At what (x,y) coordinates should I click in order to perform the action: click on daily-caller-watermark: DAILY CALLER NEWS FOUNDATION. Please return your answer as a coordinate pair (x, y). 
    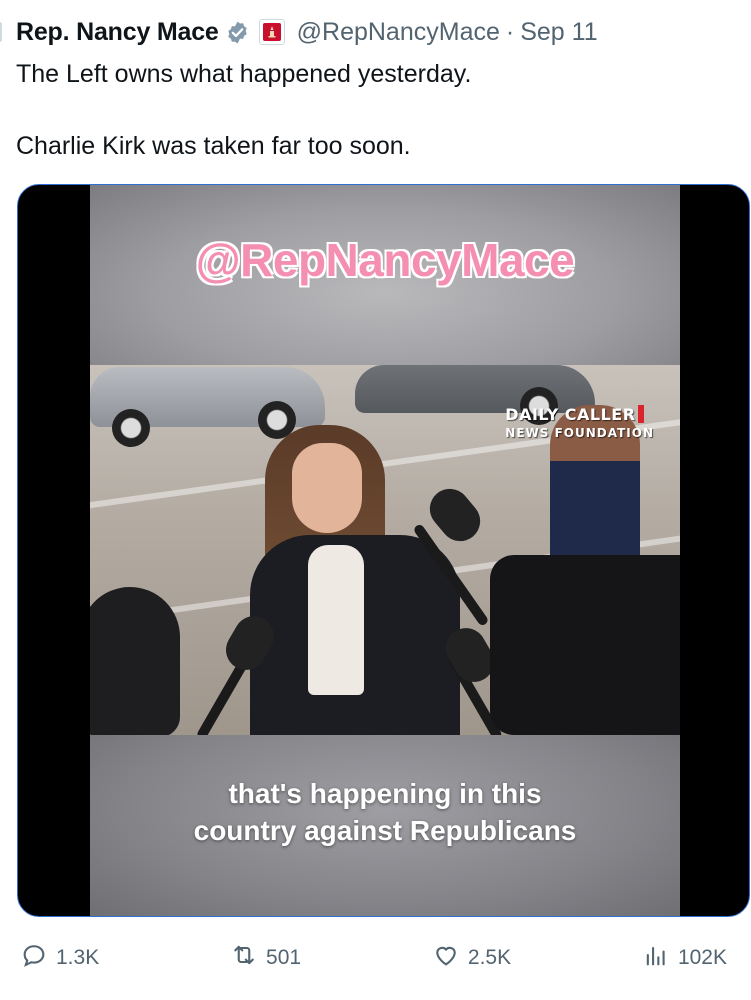
    Looking at the image, I should click on (579, 422).